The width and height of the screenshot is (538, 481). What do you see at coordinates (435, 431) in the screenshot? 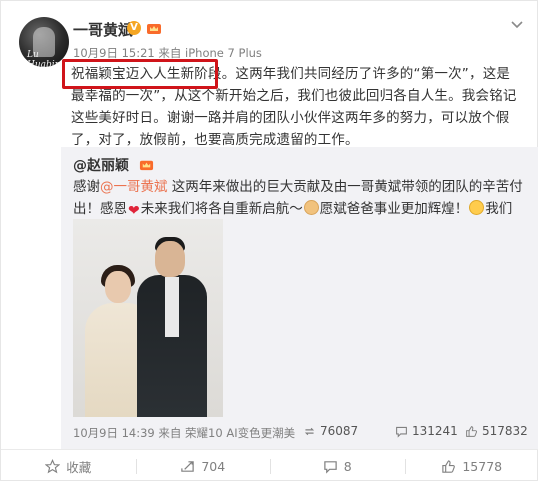
I see `comment-count-value: 131241` at bounding box center [435, 431].